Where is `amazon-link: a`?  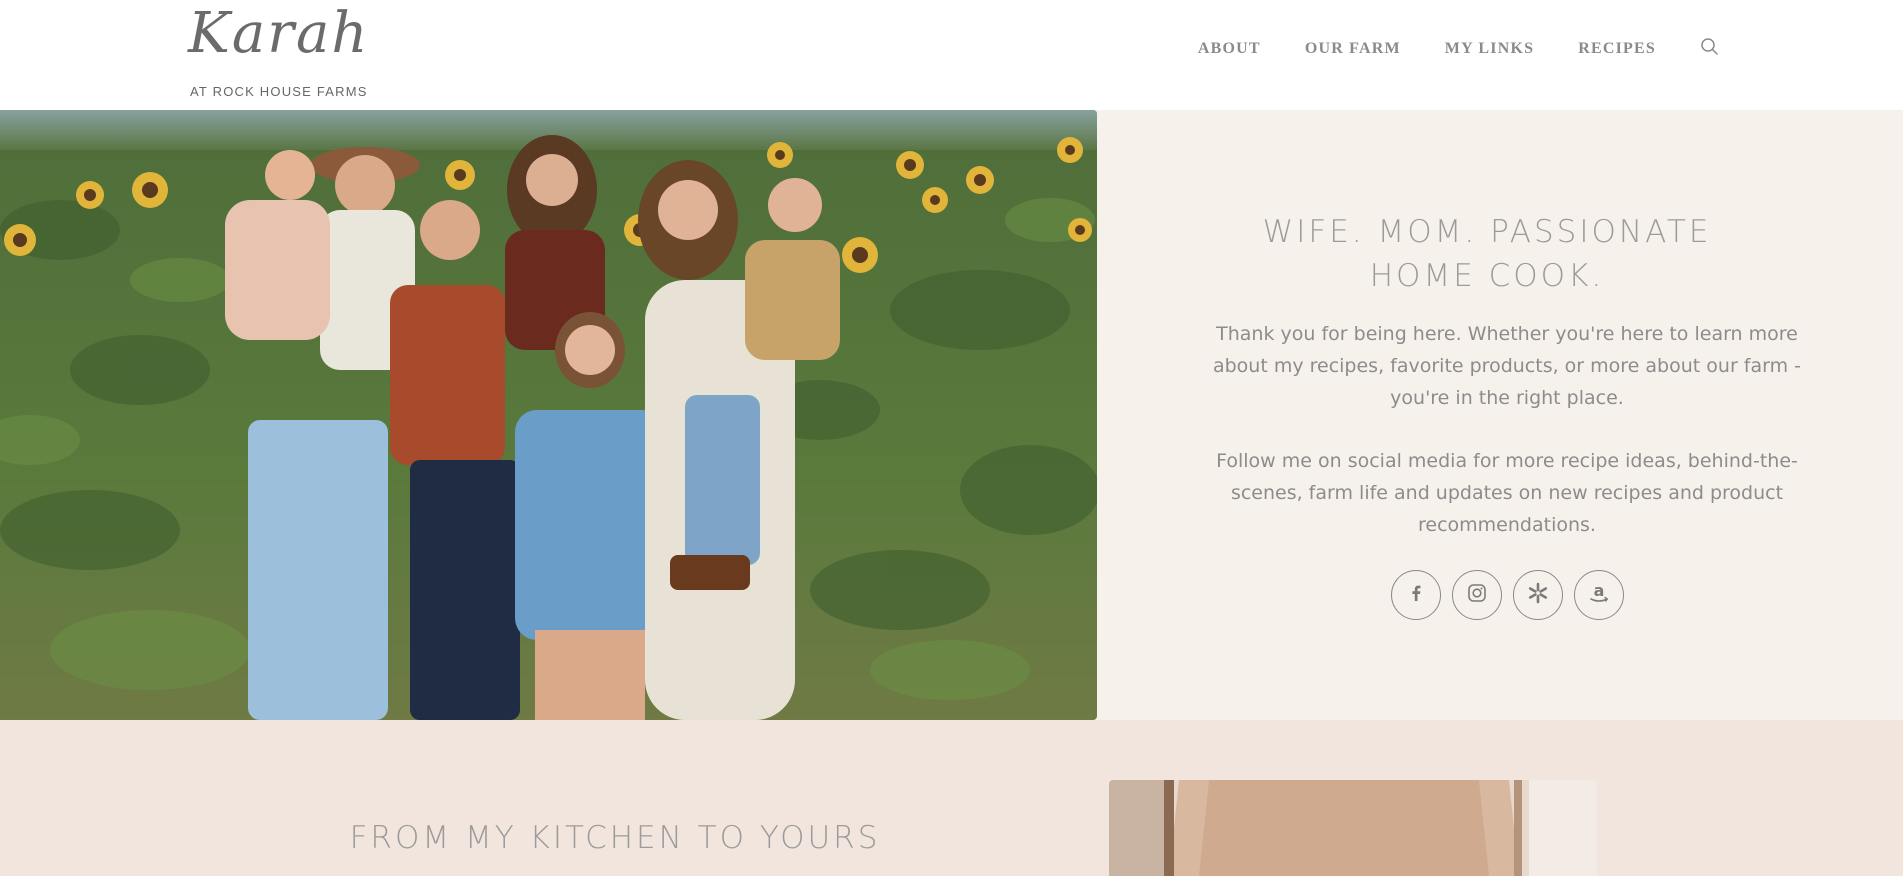
amazon-link: a is located at coordinates (1599, 595).